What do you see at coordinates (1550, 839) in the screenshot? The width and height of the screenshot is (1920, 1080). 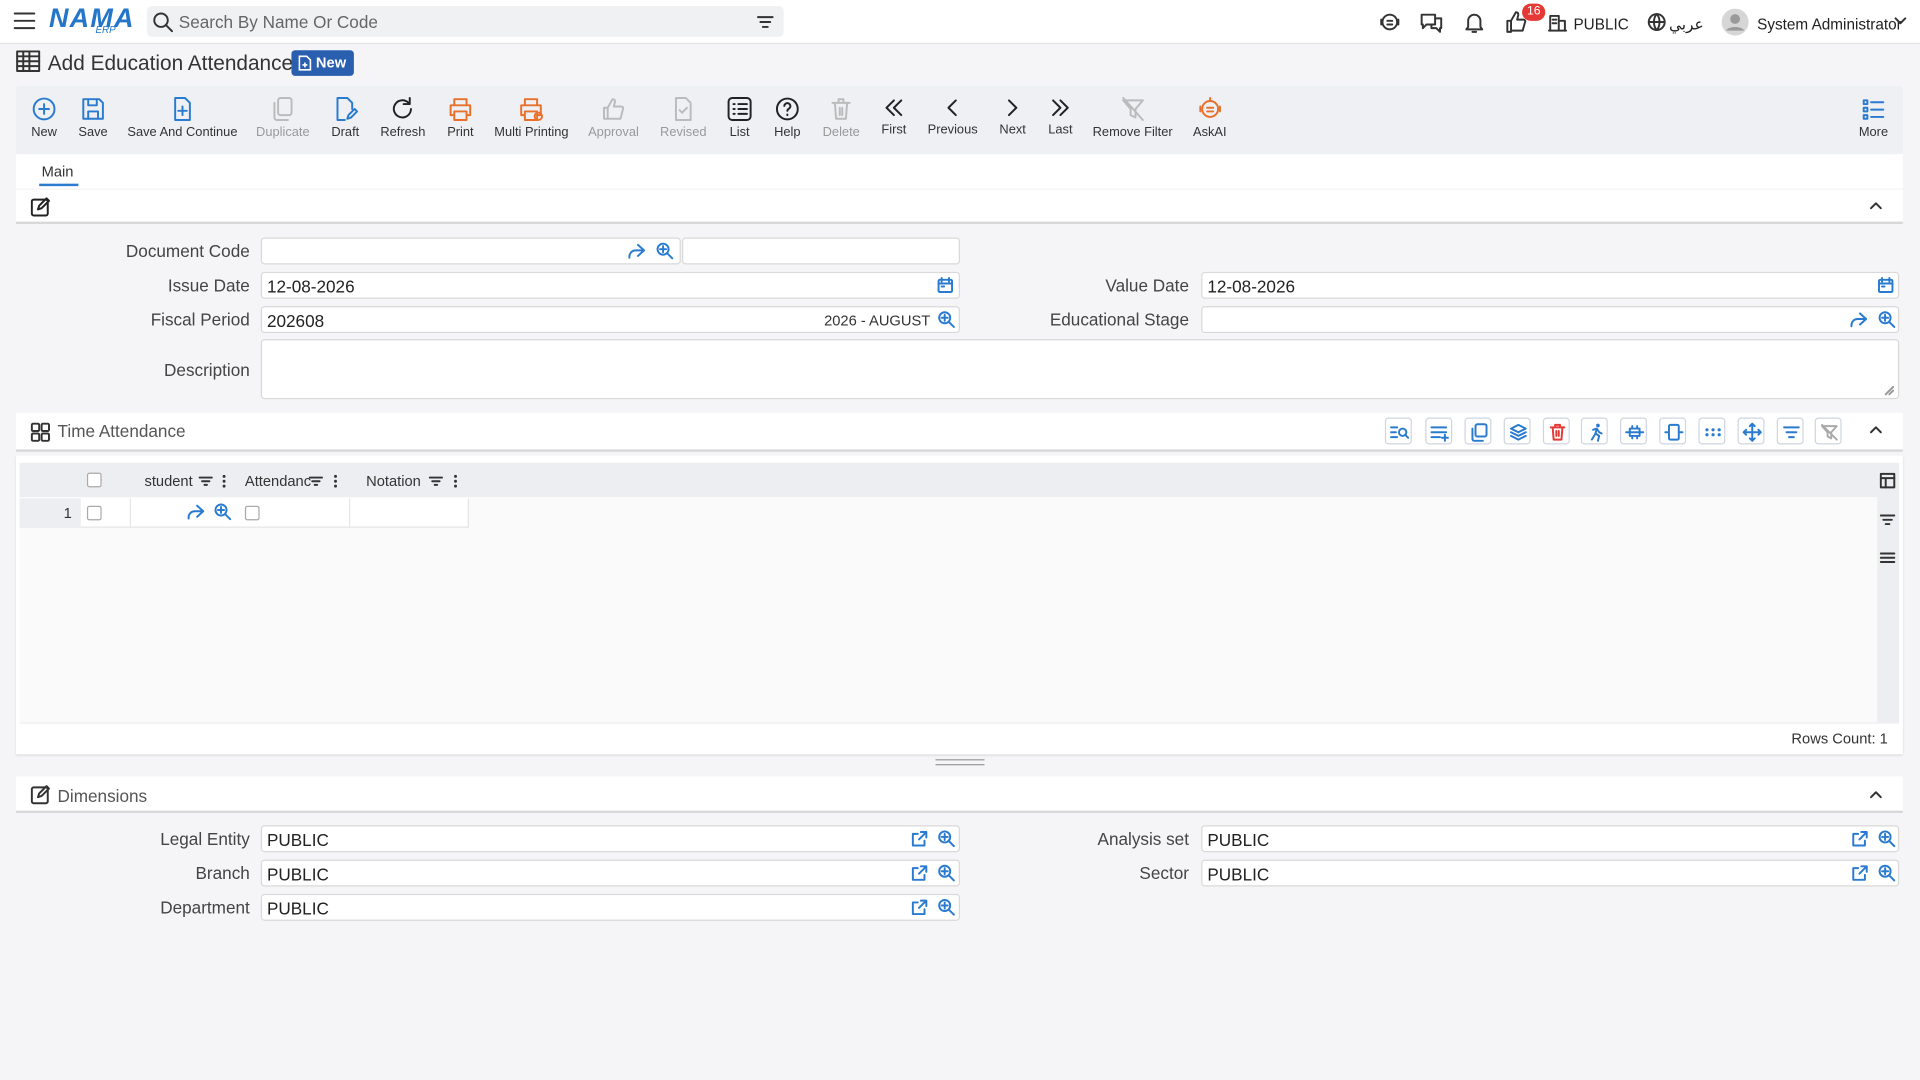 I see `analysis-set-input: PUBLIC` at bounding box center [1550, 839].